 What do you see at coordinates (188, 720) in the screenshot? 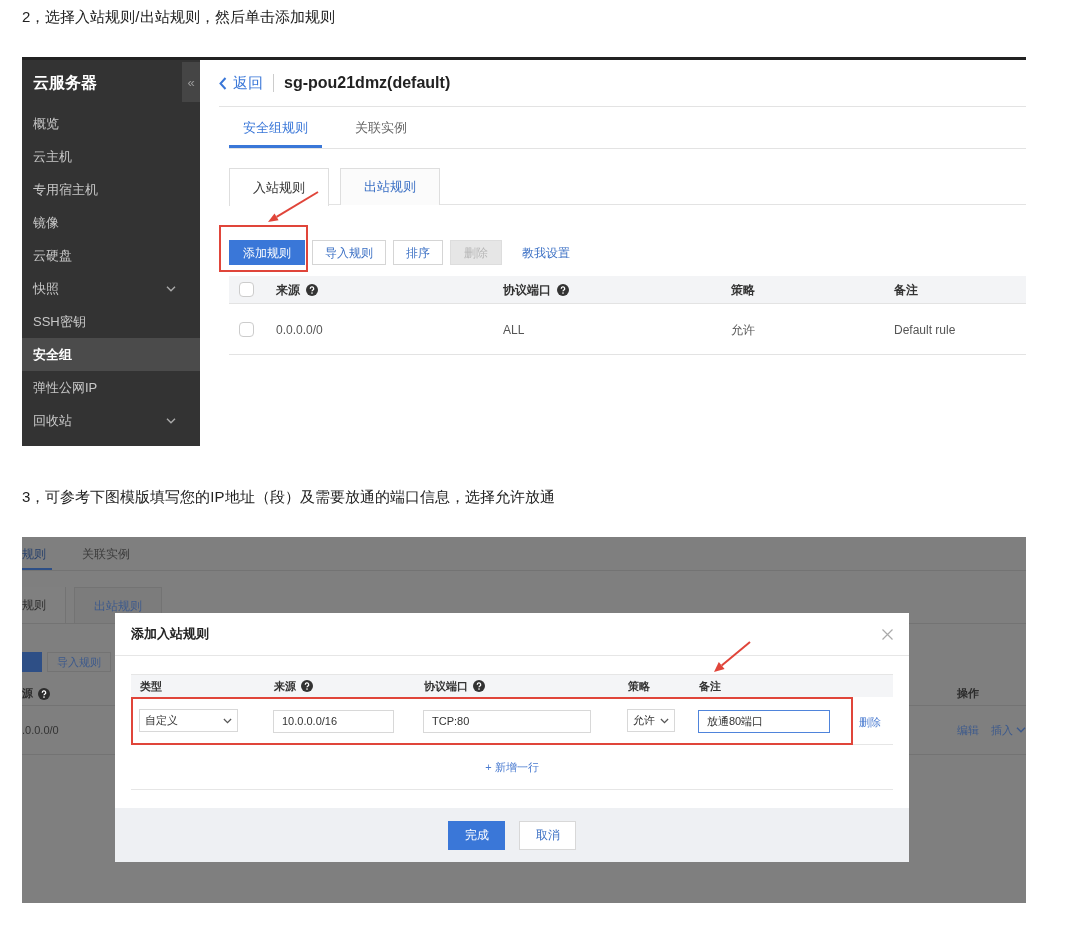
I see `dropdown: 自定义` at bounding box center [188, 720].